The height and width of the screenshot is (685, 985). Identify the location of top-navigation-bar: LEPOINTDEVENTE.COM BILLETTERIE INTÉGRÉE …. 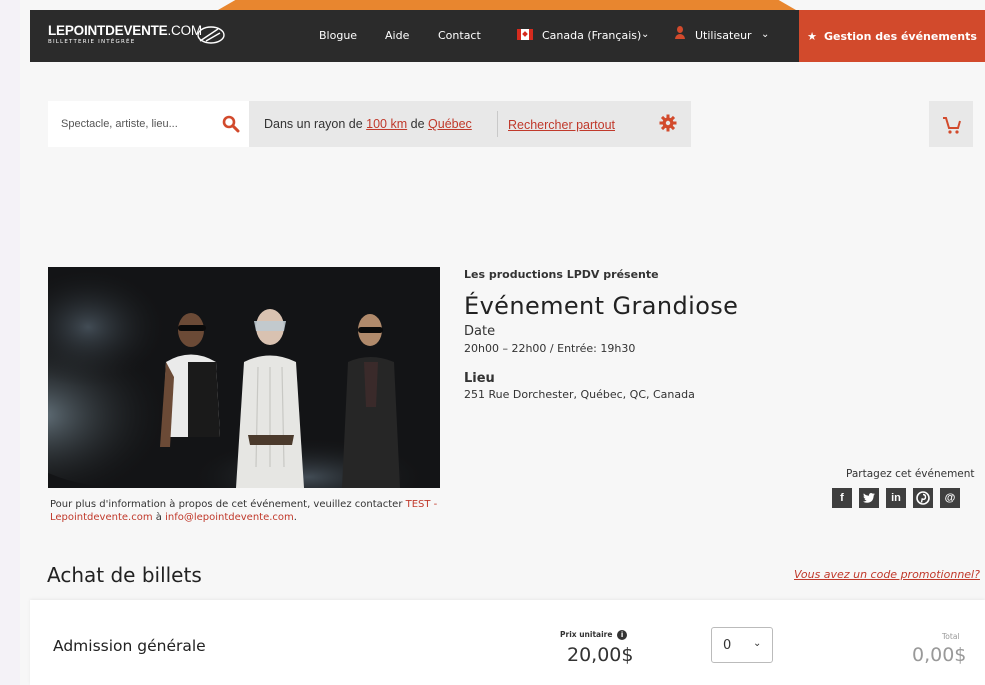
(507, 36).